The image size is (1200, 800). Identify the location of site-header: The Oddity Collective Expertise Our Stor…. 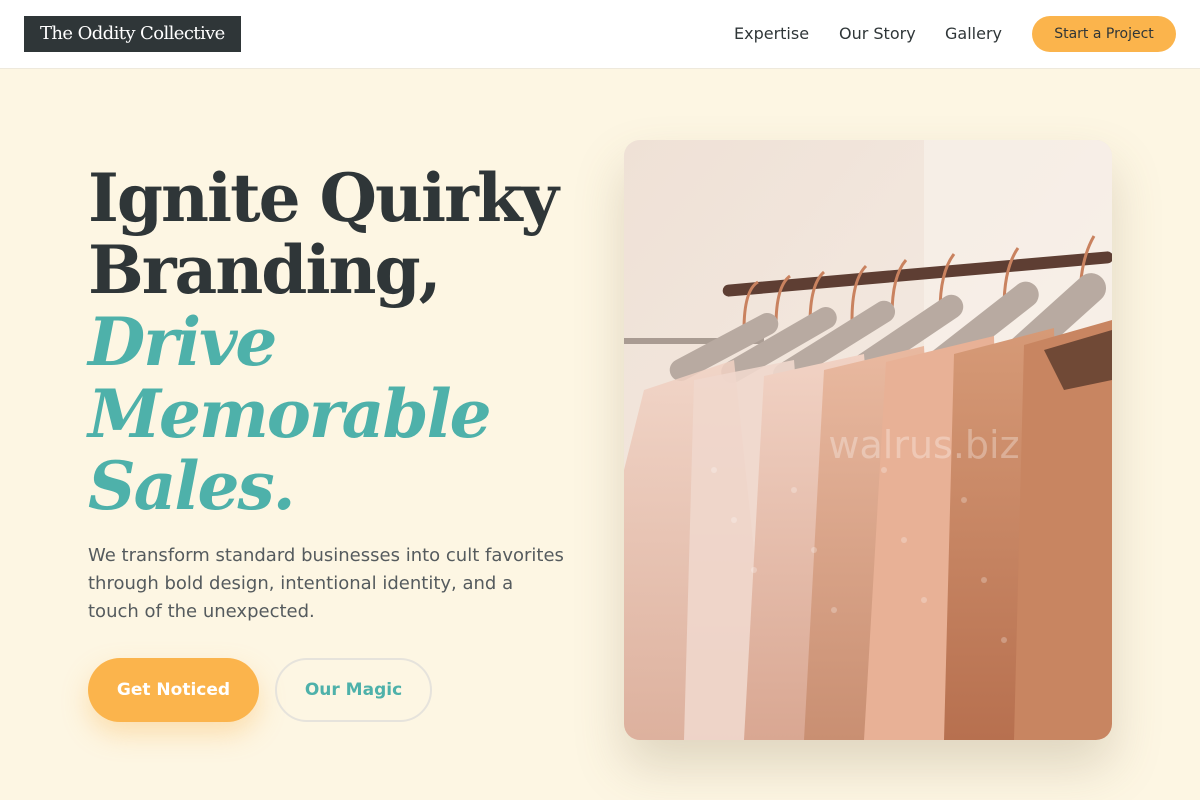
(600, 34).